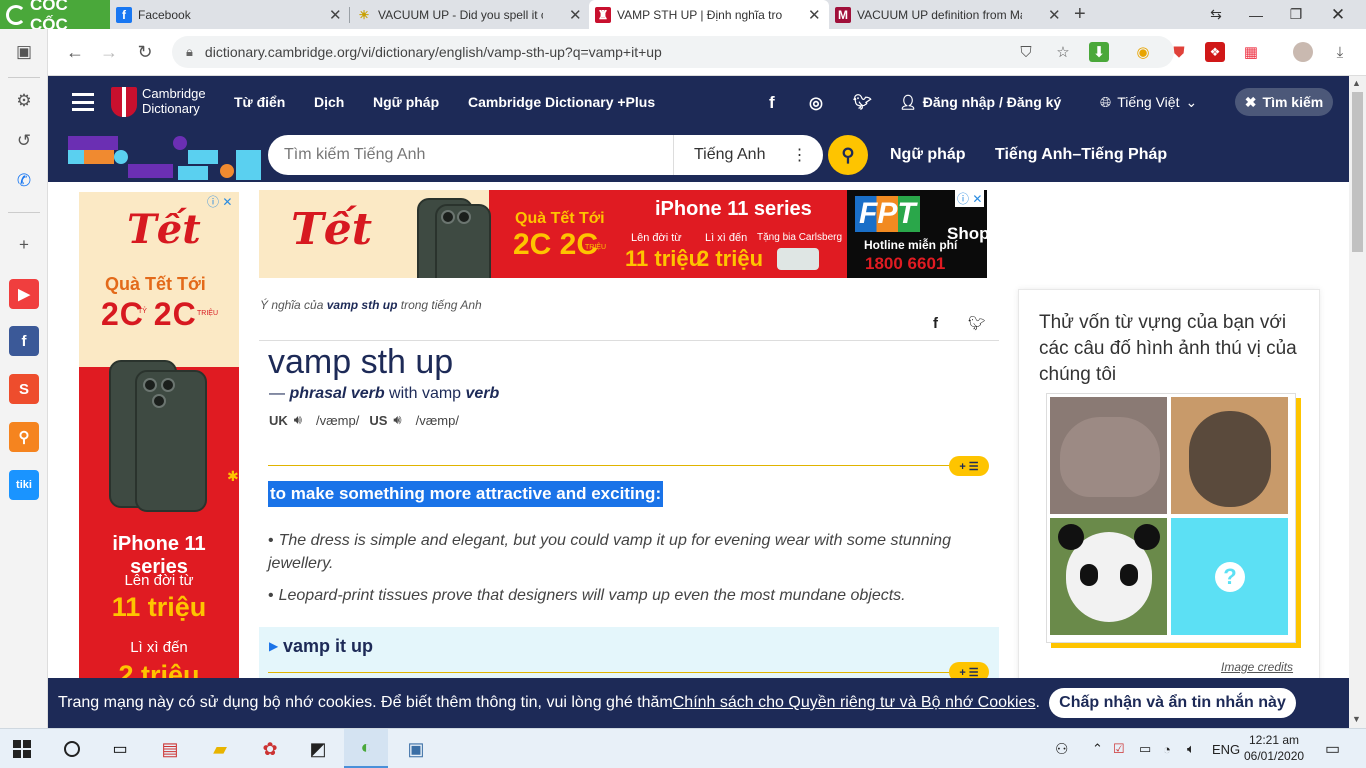 The image size is (1366, 768). I want to click on idiom-title: vamp it up, so click(328, 646).